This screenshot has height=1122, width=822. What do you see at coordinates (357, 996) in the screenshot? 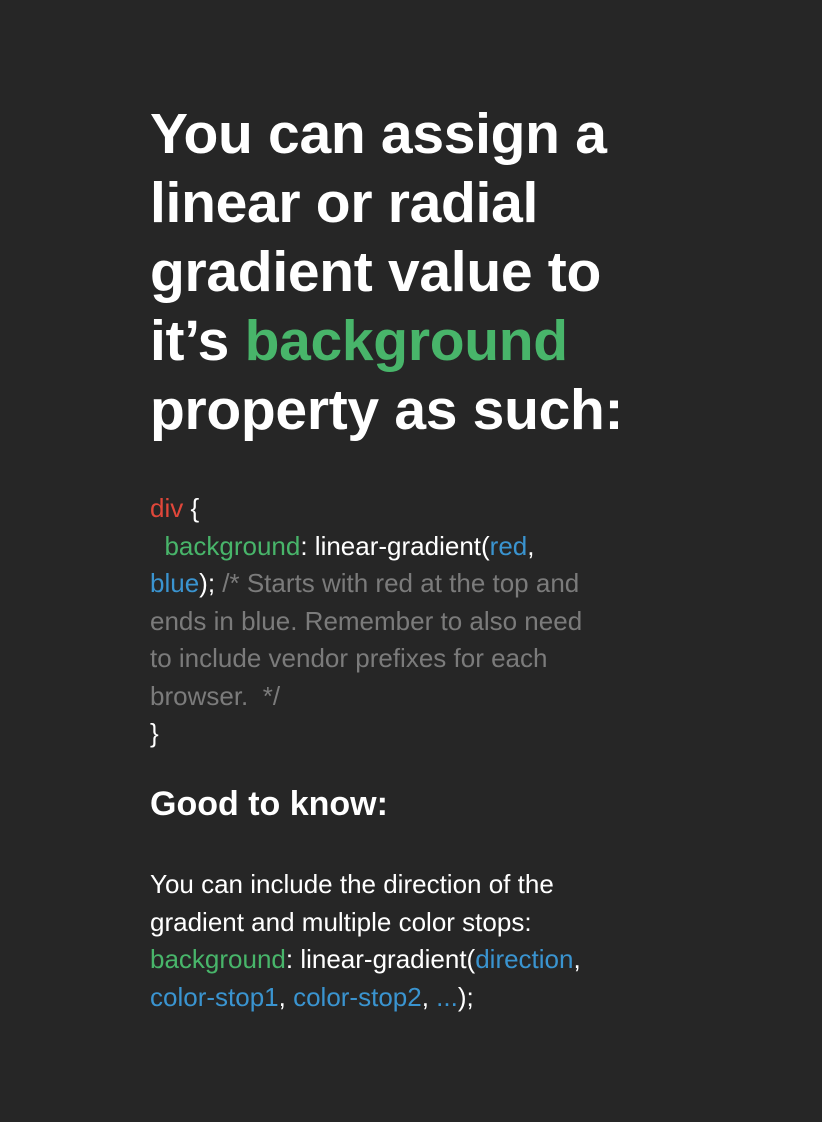
I see `code-value: color-stop2` at bounding box center [357, 996].